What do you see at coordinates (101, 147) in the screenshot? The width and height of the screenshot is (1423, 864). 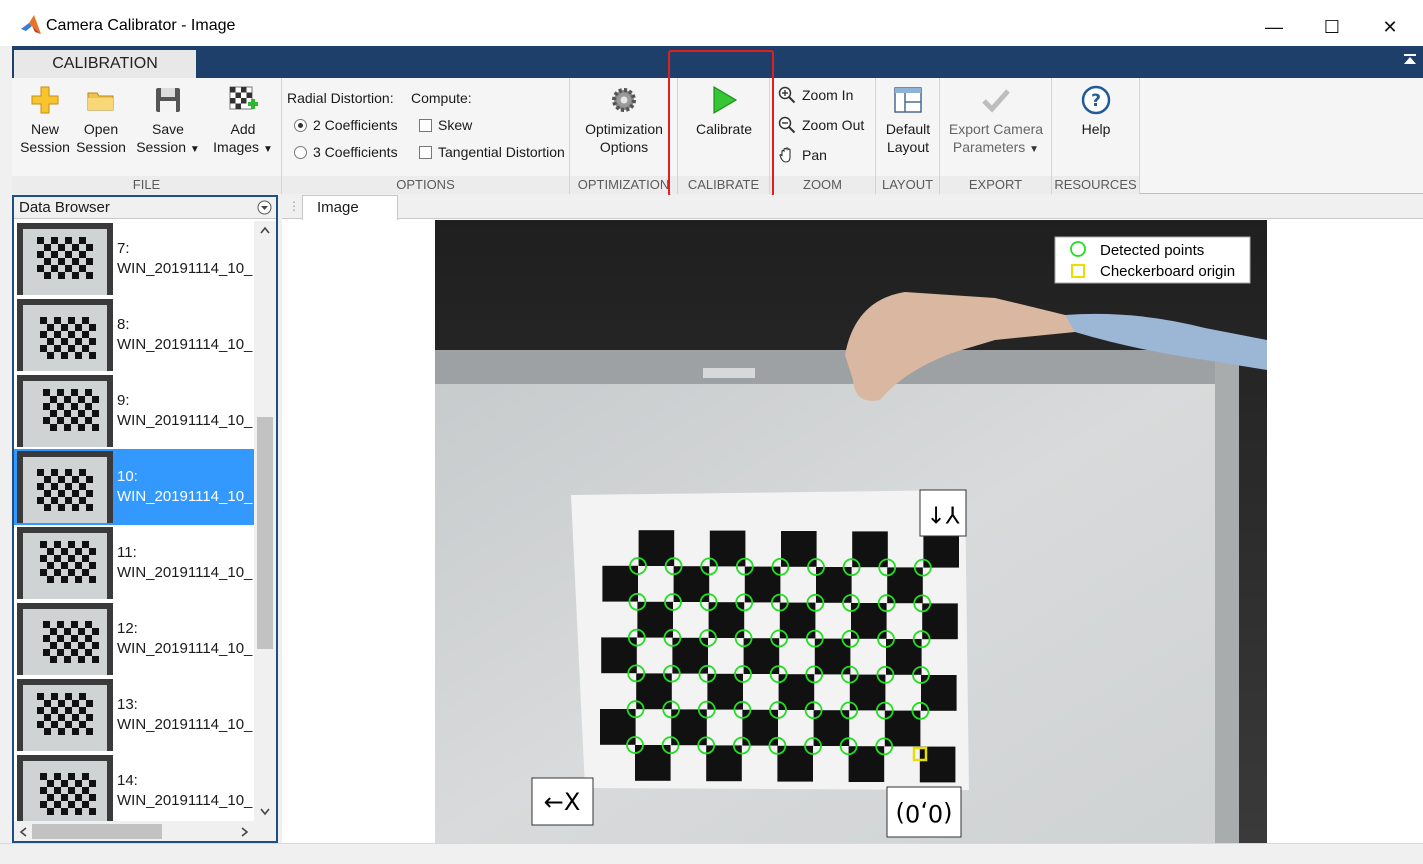 I see `open-session-label-2: Session` at bounding box center [101, 147].